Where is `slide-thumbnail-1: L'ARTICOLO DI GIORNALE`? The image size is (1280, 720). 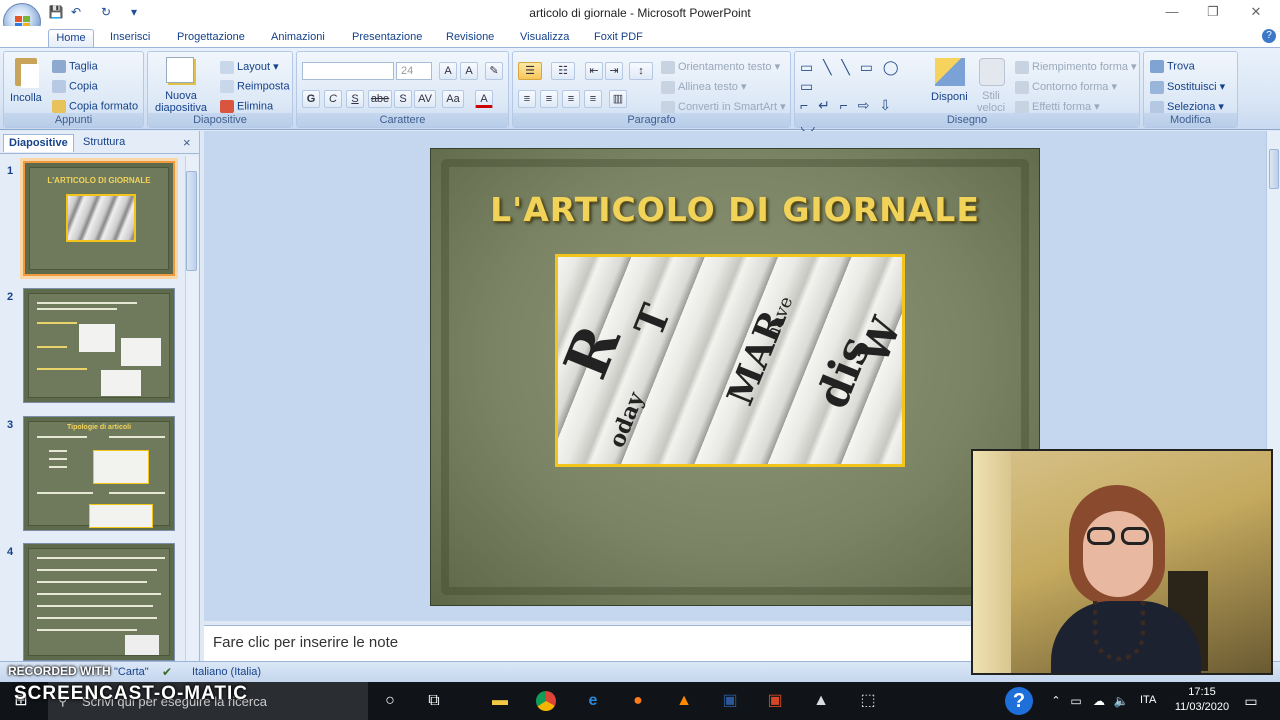 slide-thumbnail-1: L'ARTICOLO DI GIORNALE is located at coordinates (99, 218).